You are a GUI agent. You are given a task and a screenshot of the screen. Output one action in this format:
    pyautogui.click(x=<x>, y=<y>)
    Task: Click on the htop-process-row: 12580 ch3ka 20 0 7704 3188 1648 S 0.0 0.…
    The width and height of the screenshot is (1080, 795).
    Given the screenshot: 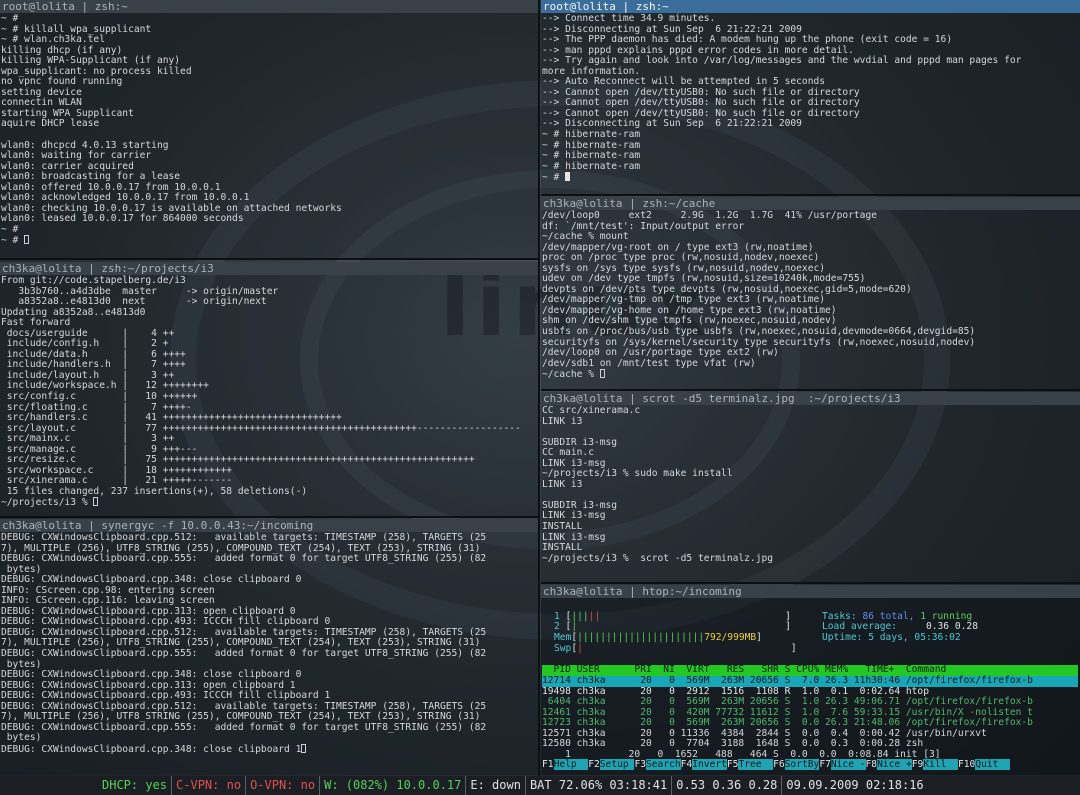 What is the action you would take?
    pyautogui.click(x=732, y=744)
    